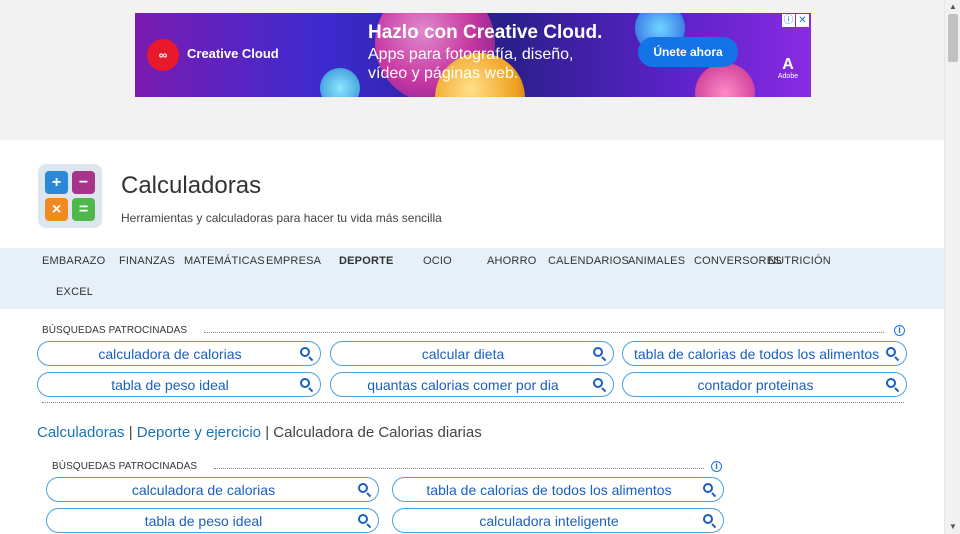  Describe the element at coordinates (688, 52) in the screenshot. I see `ad-cta-button: Únete ahora` at that location.